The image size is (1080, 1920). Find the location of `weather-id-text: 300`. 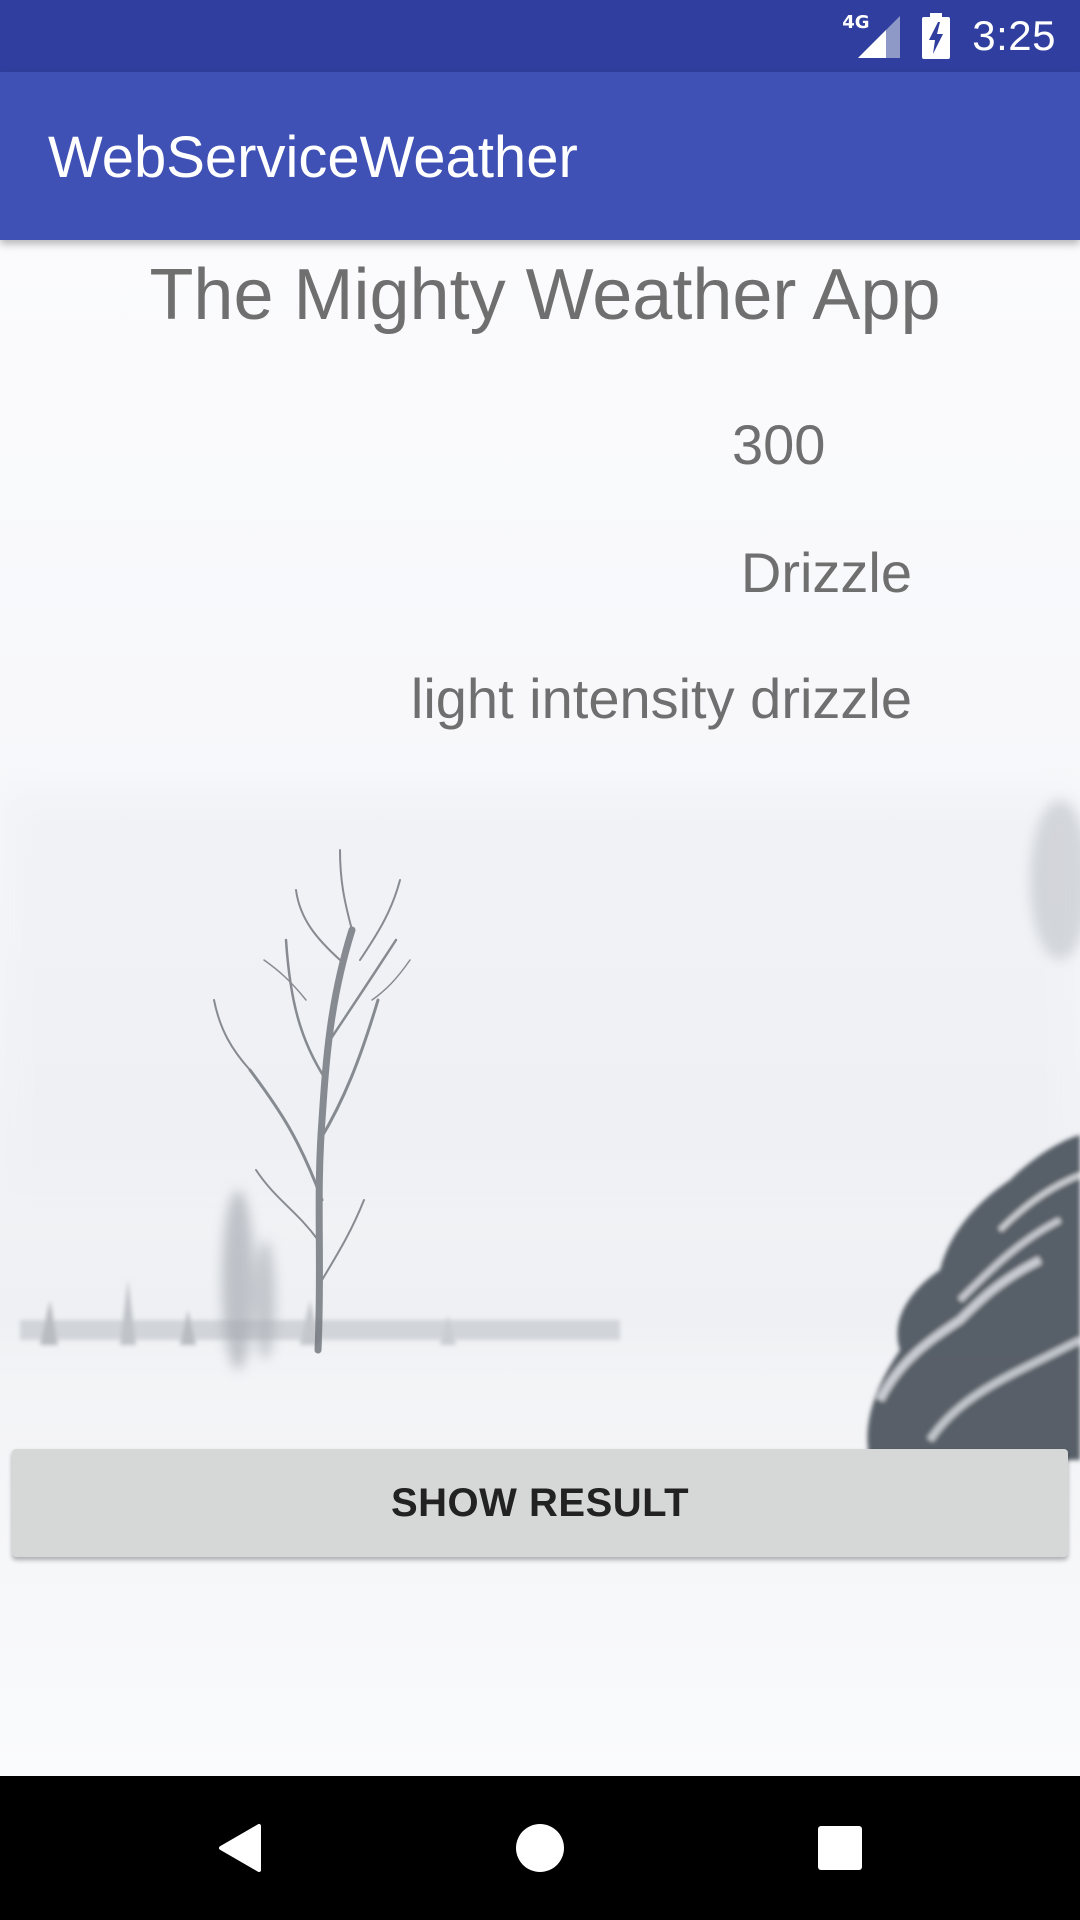

weather-id-text: 300 is located at coordinates (779, 444).